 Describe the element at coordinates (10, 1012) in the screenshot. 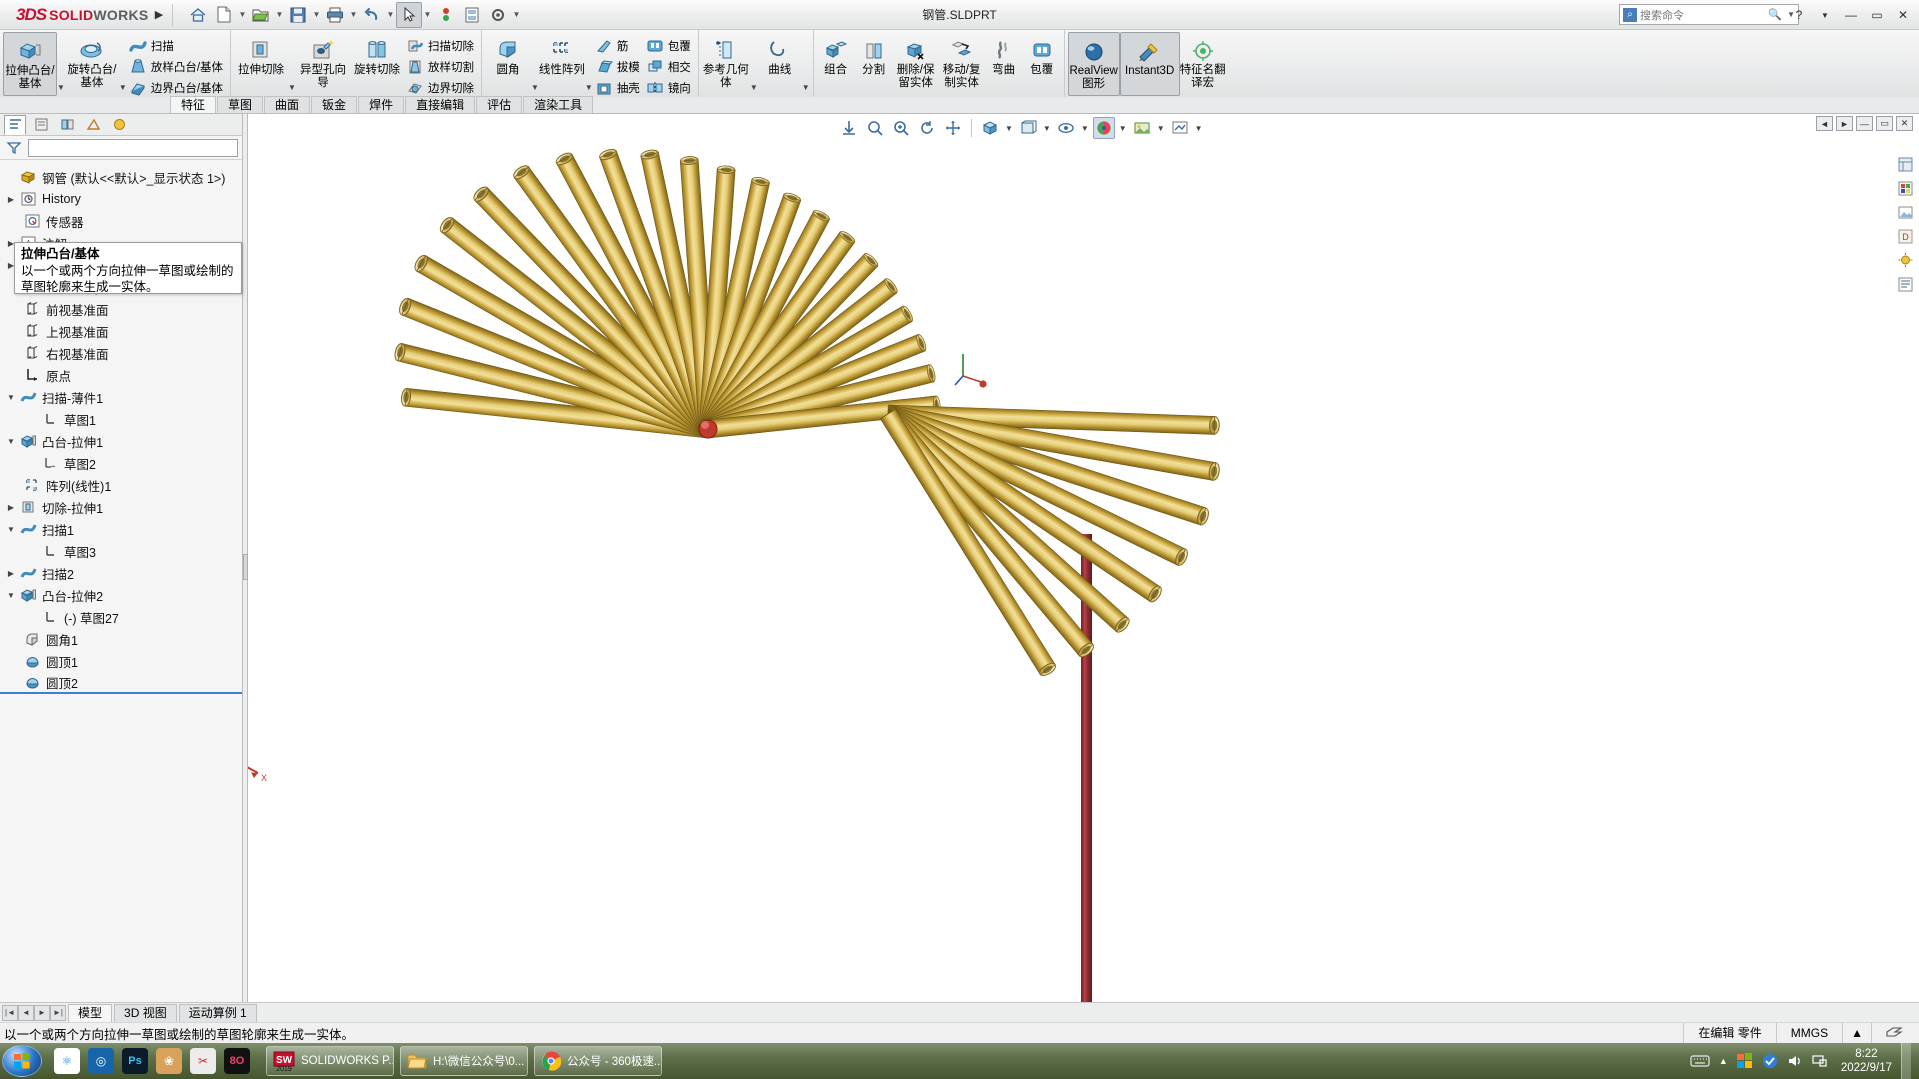

I see `first-tab-button: |◄` at that location.